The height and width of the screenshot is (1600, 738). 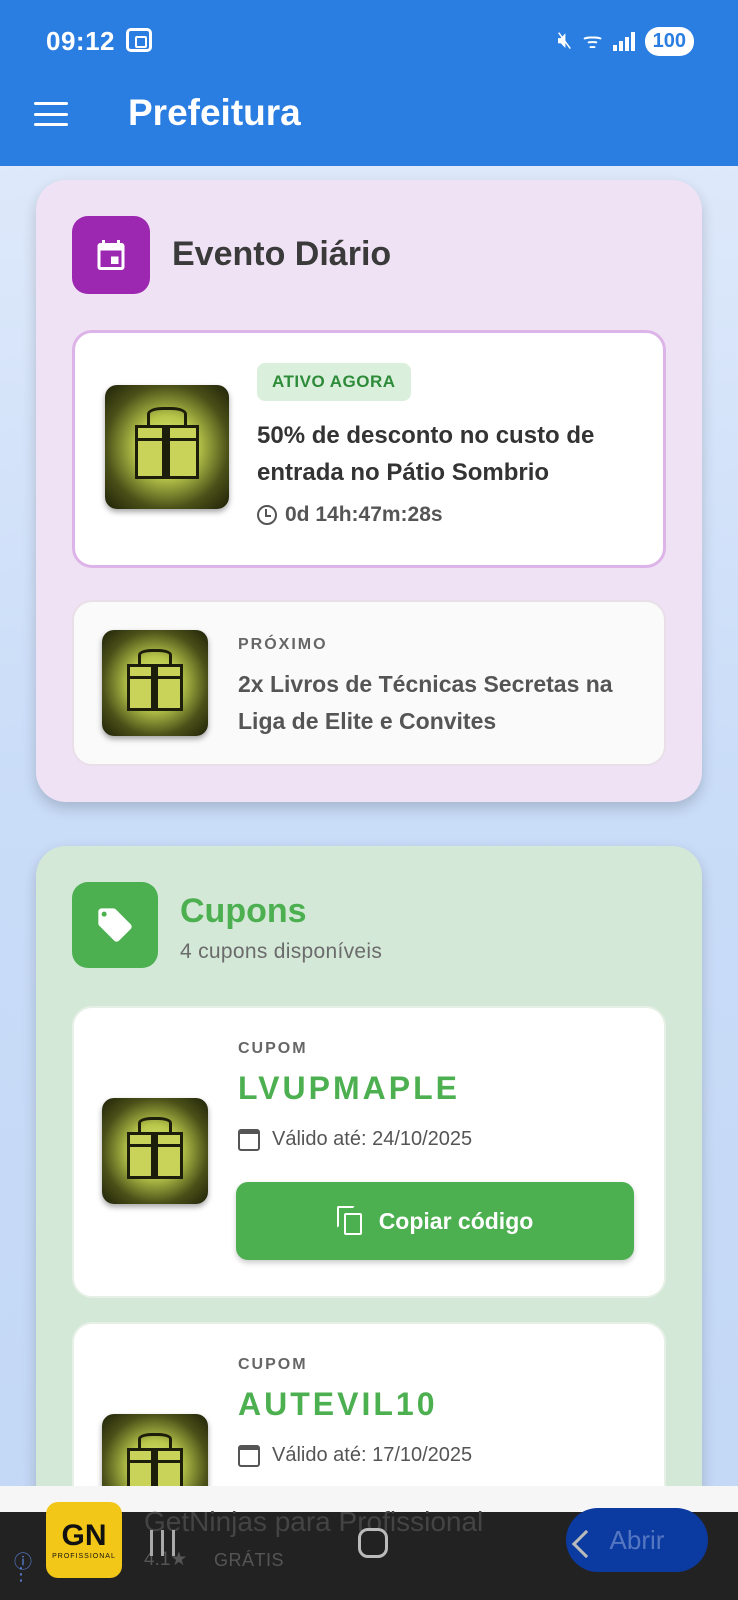 I want to click on coupon-validity: Válido até: 24/10/2025, so click(x=355, y=1139).